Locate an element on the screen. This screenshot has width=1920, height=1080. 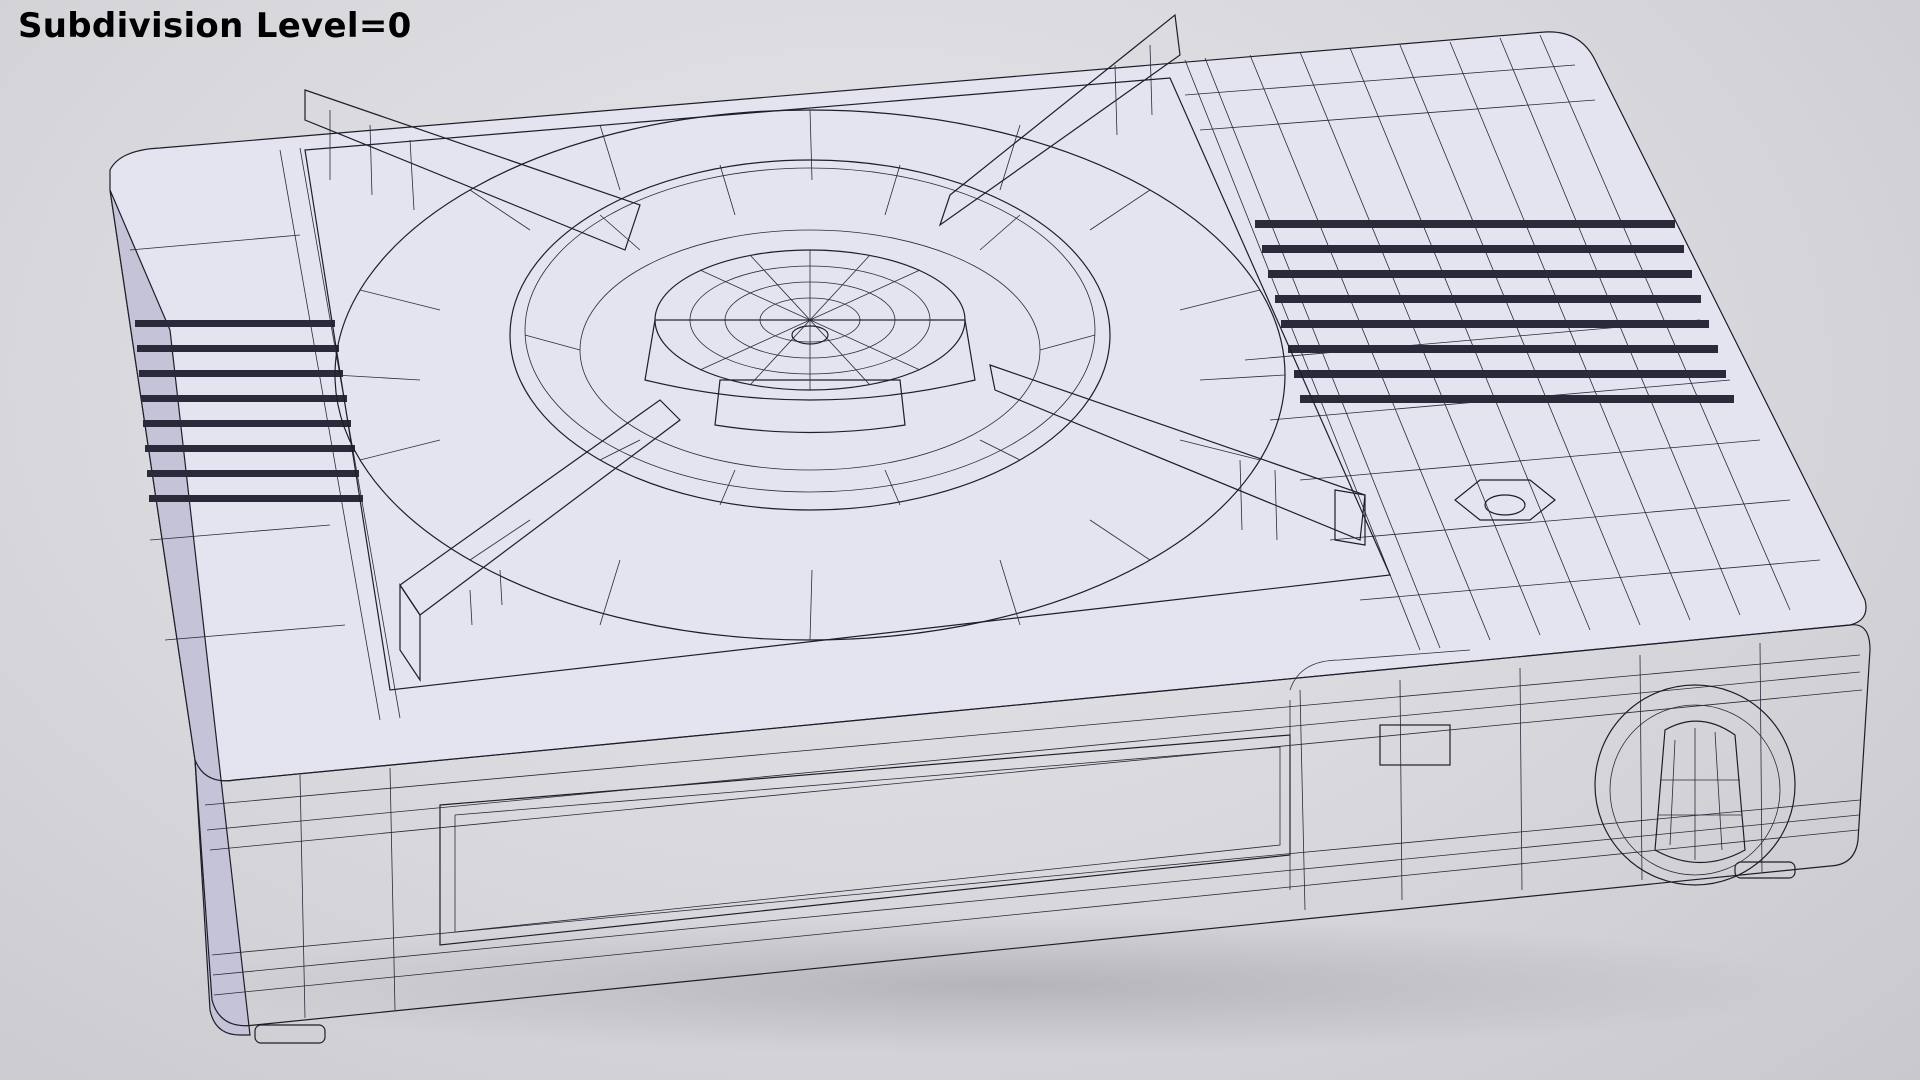
ground-shadow is located at coordinates (1000, 985).